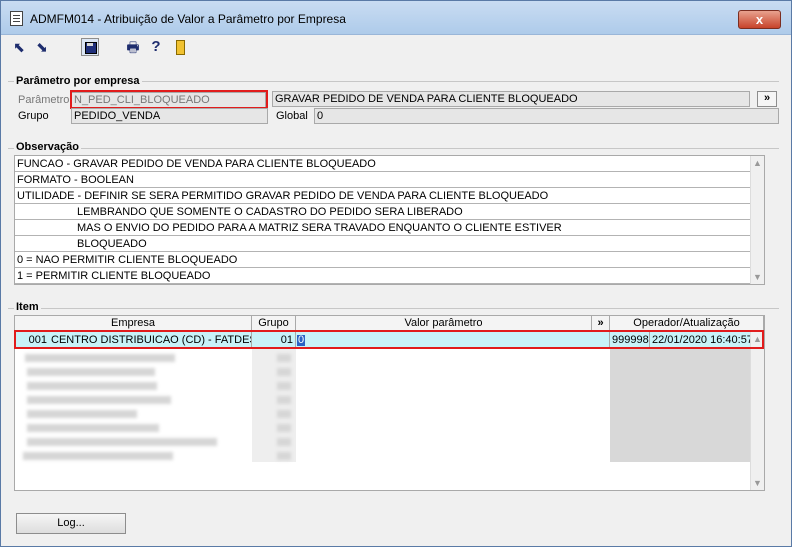 Image resolution: width=792 pixels, height=547 pixels. What do you see at coordinates (389, 180) in the screenshot?
I see `obs-line: FORMATO - BOOLEAN` at bounding box center [389, 180].